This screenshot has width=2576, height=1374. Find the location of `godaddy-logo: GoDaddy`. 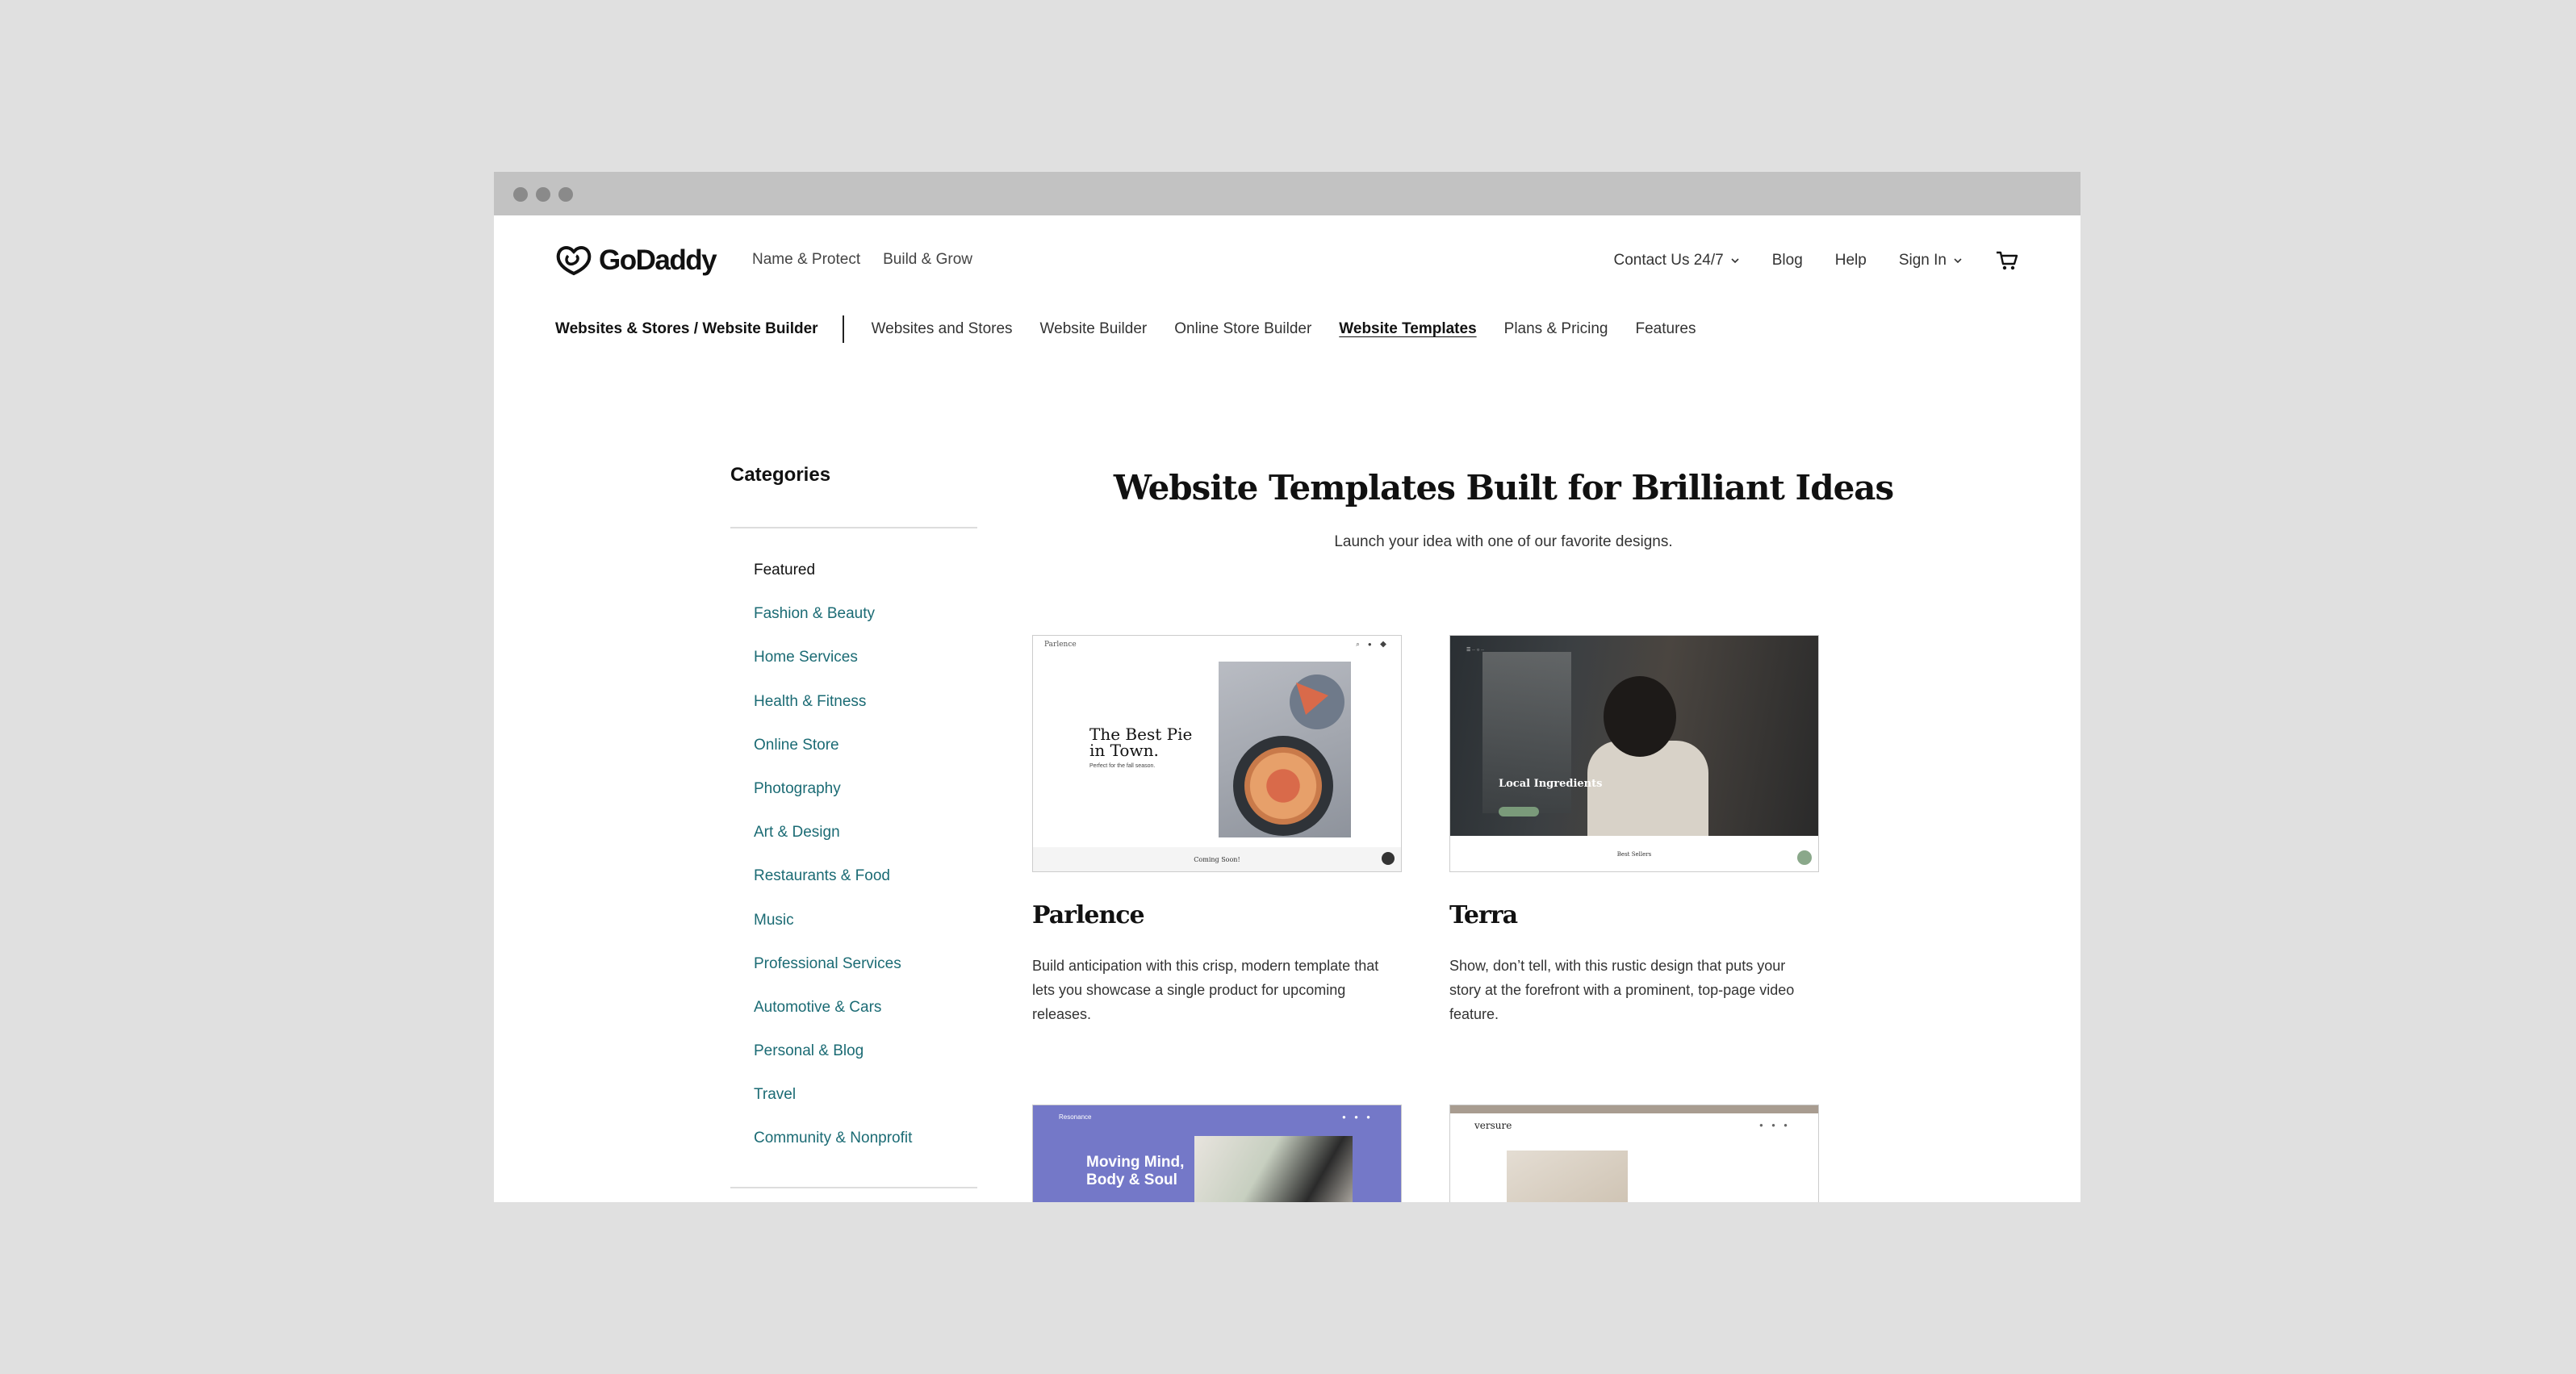

godaddy-logo: GoDaddy is located at coordinates (636, 260).